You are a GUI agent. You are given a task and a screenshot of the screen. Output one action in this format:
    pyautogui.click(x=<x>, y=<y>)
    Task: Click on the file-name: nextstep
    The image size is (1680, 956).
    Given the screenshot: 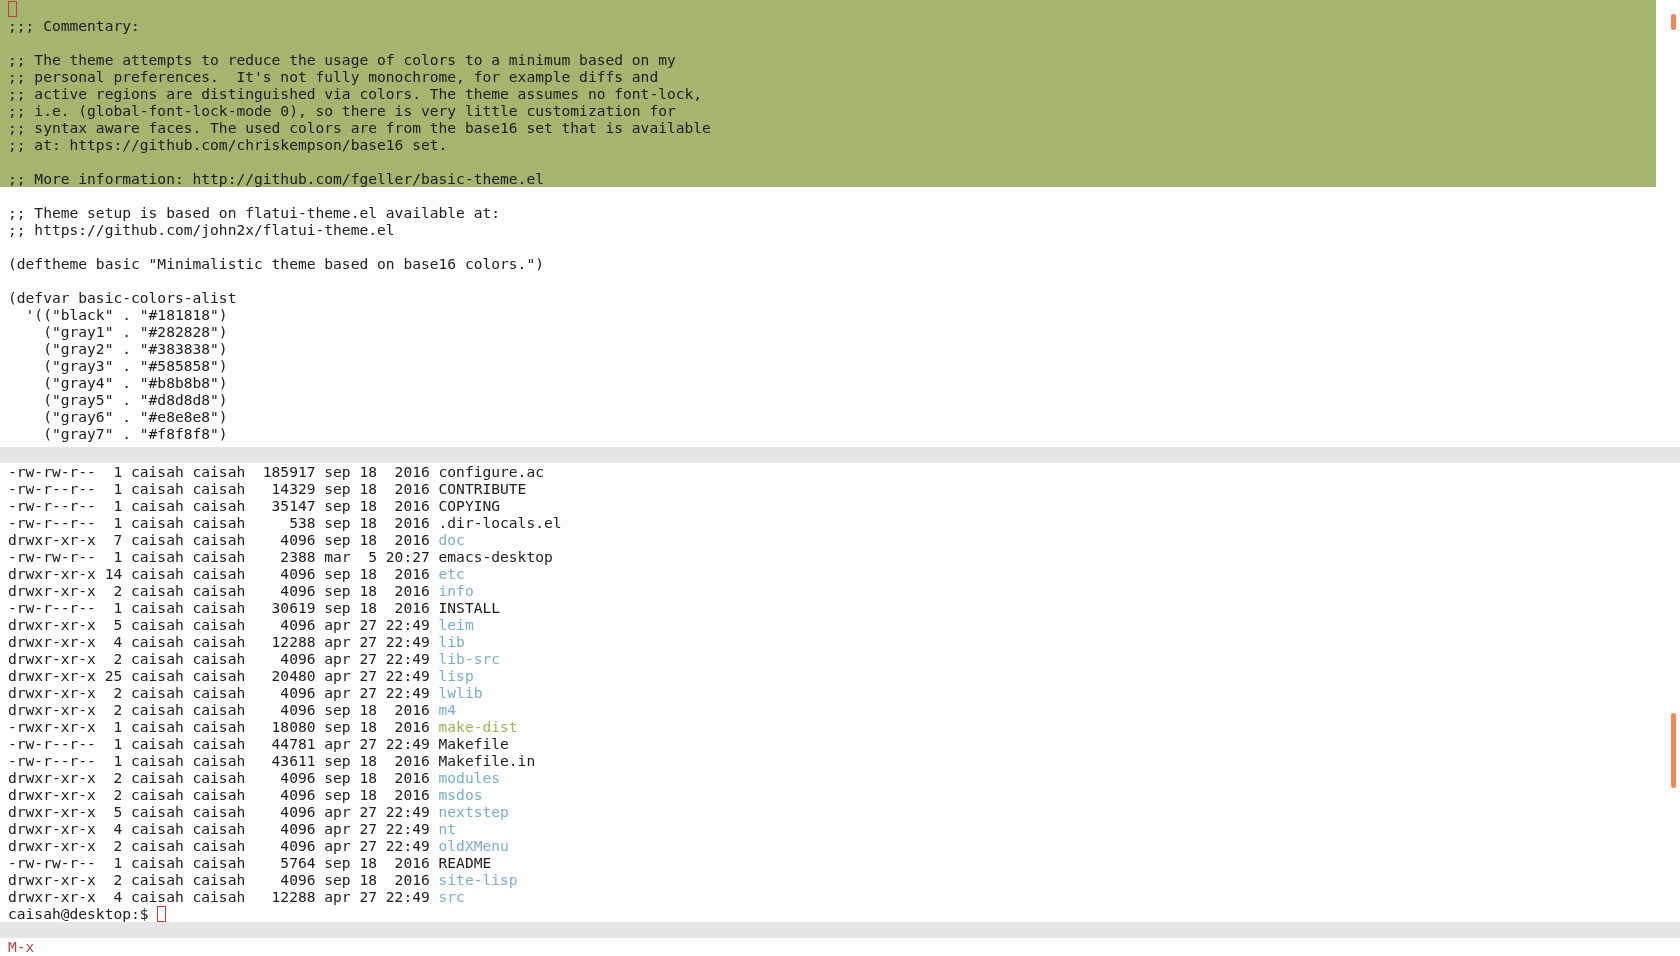 What is the action you would take?
    pyautogui.click(x=473, y=811)
    